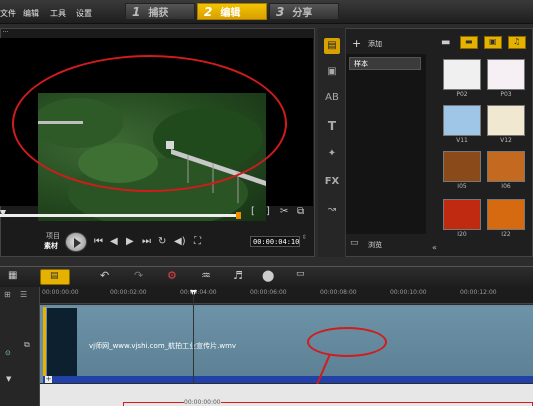  Describe the element at coordinates (238, 215) in the screenshot. I see `trim-end-marker` at that location.